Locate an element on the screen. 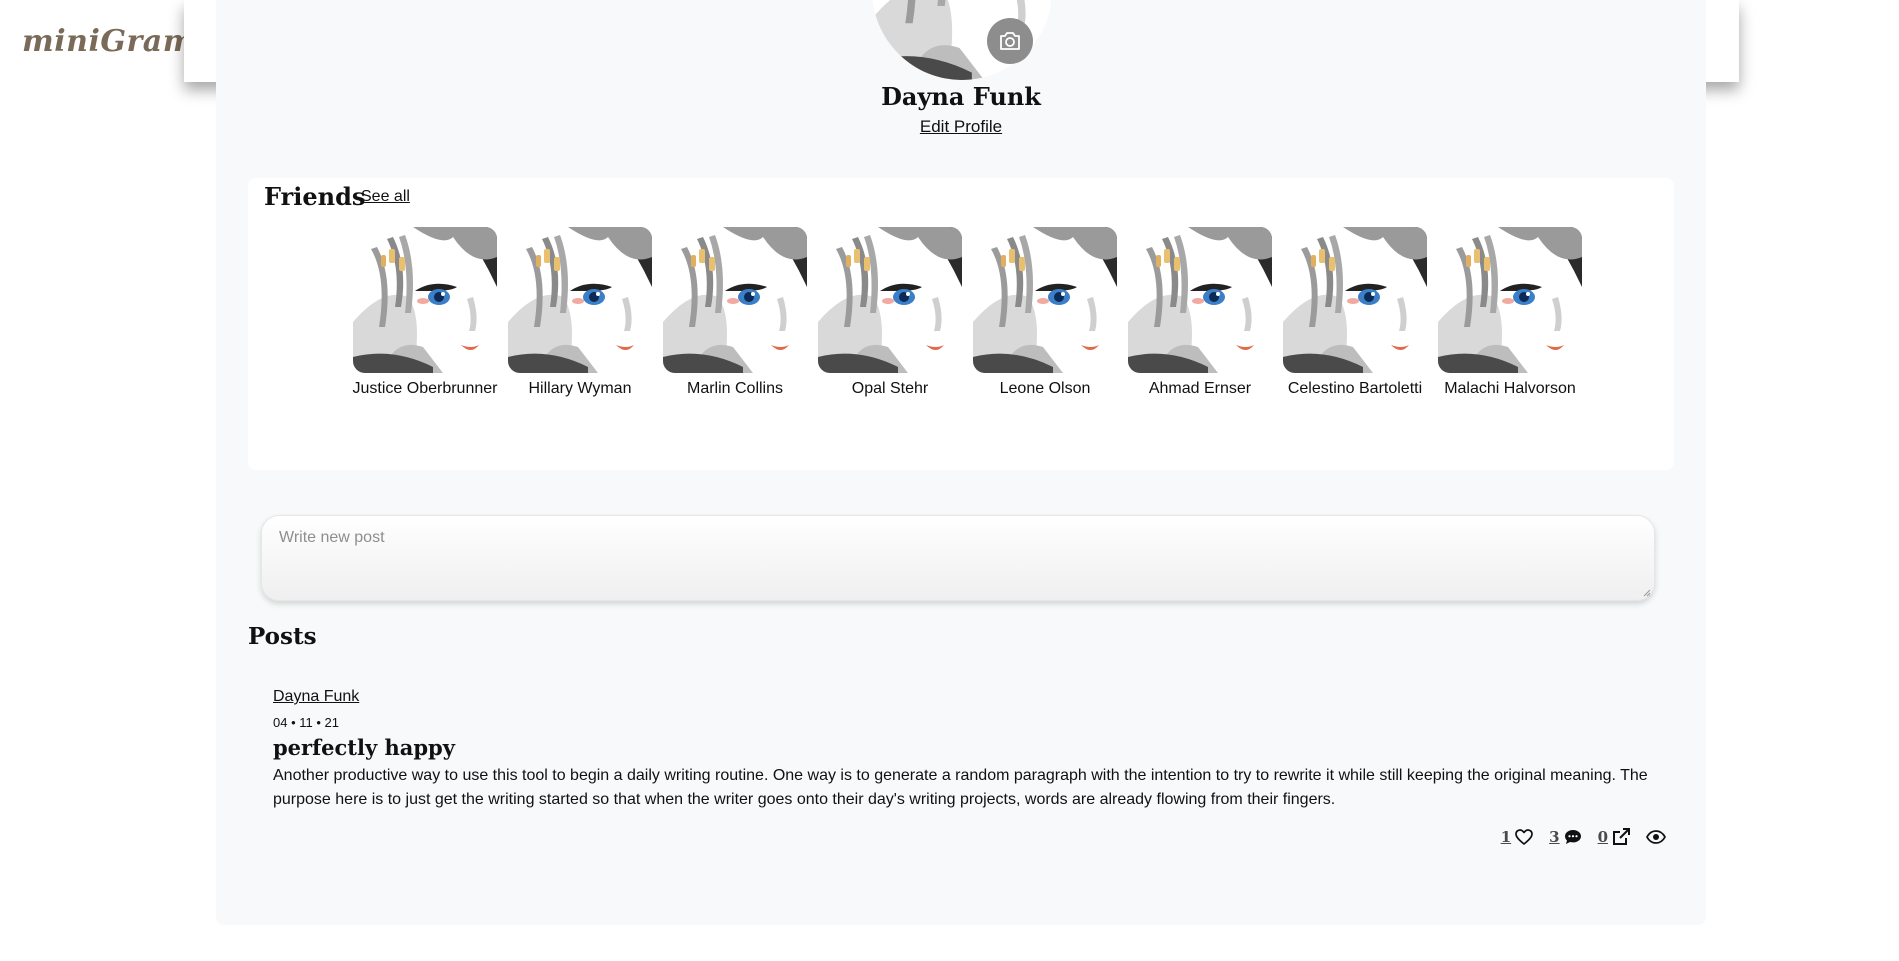 The width and height of the screenshot is (1899, 961). comment-button: 3 is located at coordinates (1565, 837).